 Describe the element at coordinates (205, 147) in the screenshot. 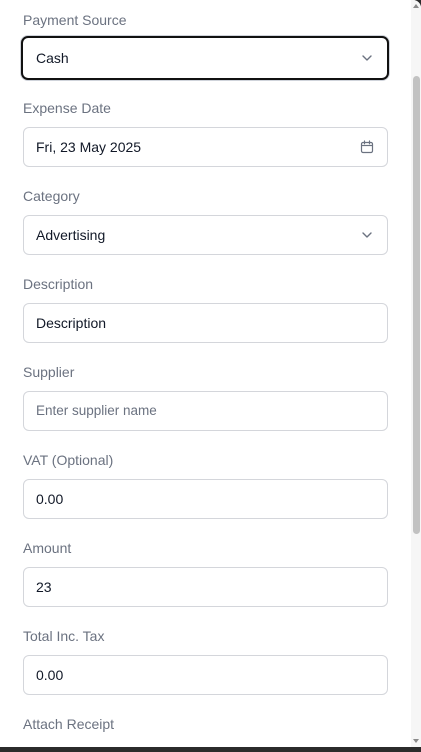

I see `expense-date-picker: Fri, 23 May 2025` at that location.